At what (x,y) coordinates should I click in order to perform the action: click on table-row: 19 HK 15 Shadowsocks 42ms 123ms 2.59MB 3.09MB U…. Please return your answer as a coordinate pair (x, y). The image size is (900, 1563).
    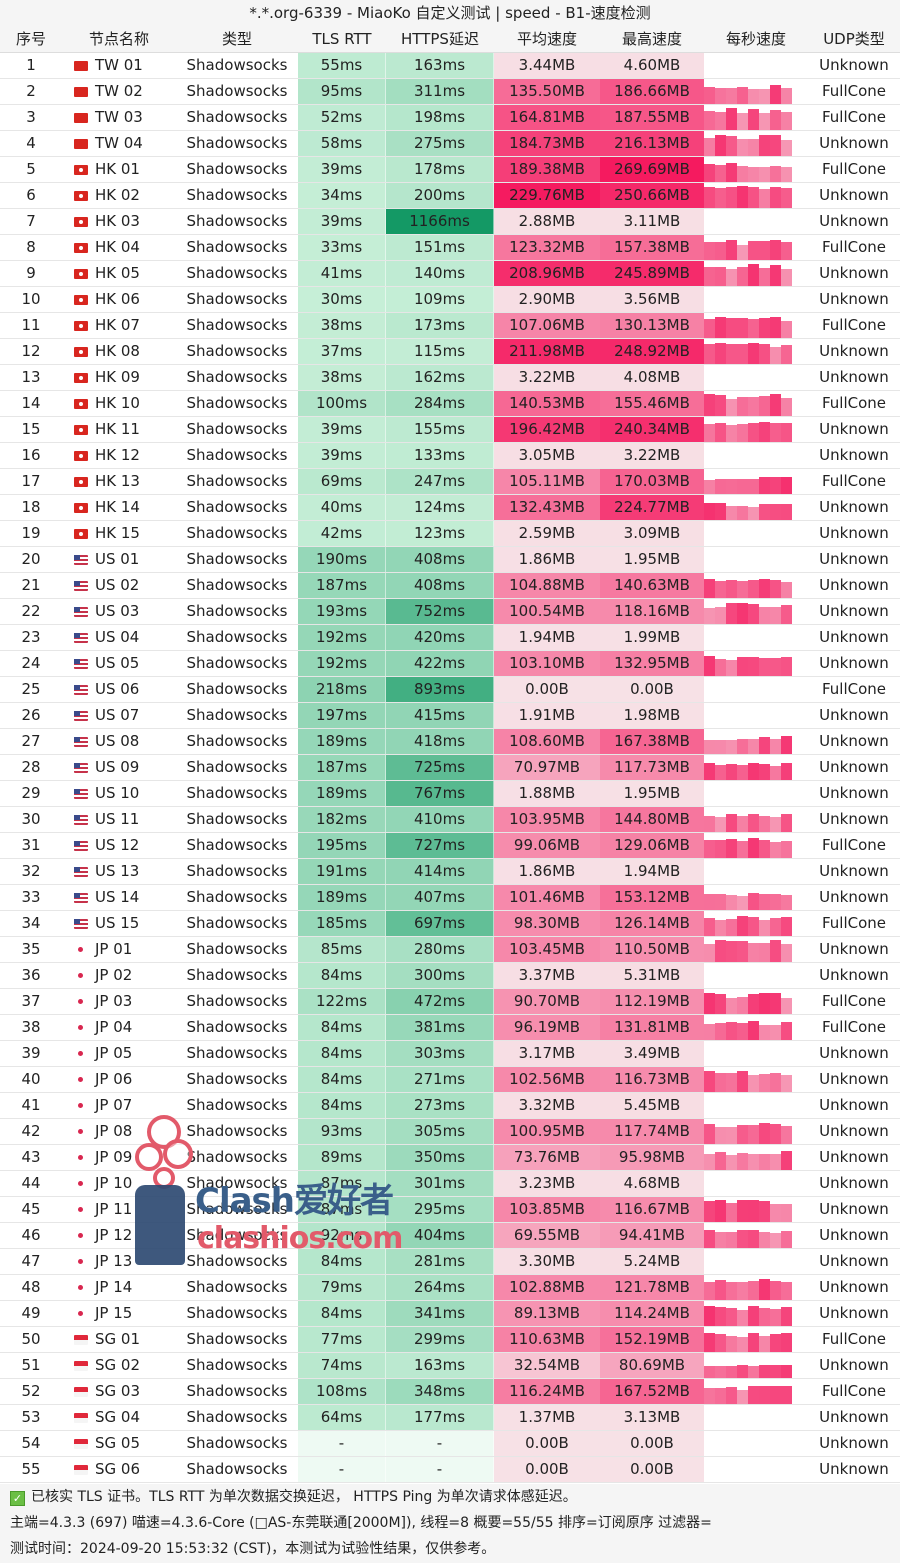
    Looking at the image, I should click on (450, 534).